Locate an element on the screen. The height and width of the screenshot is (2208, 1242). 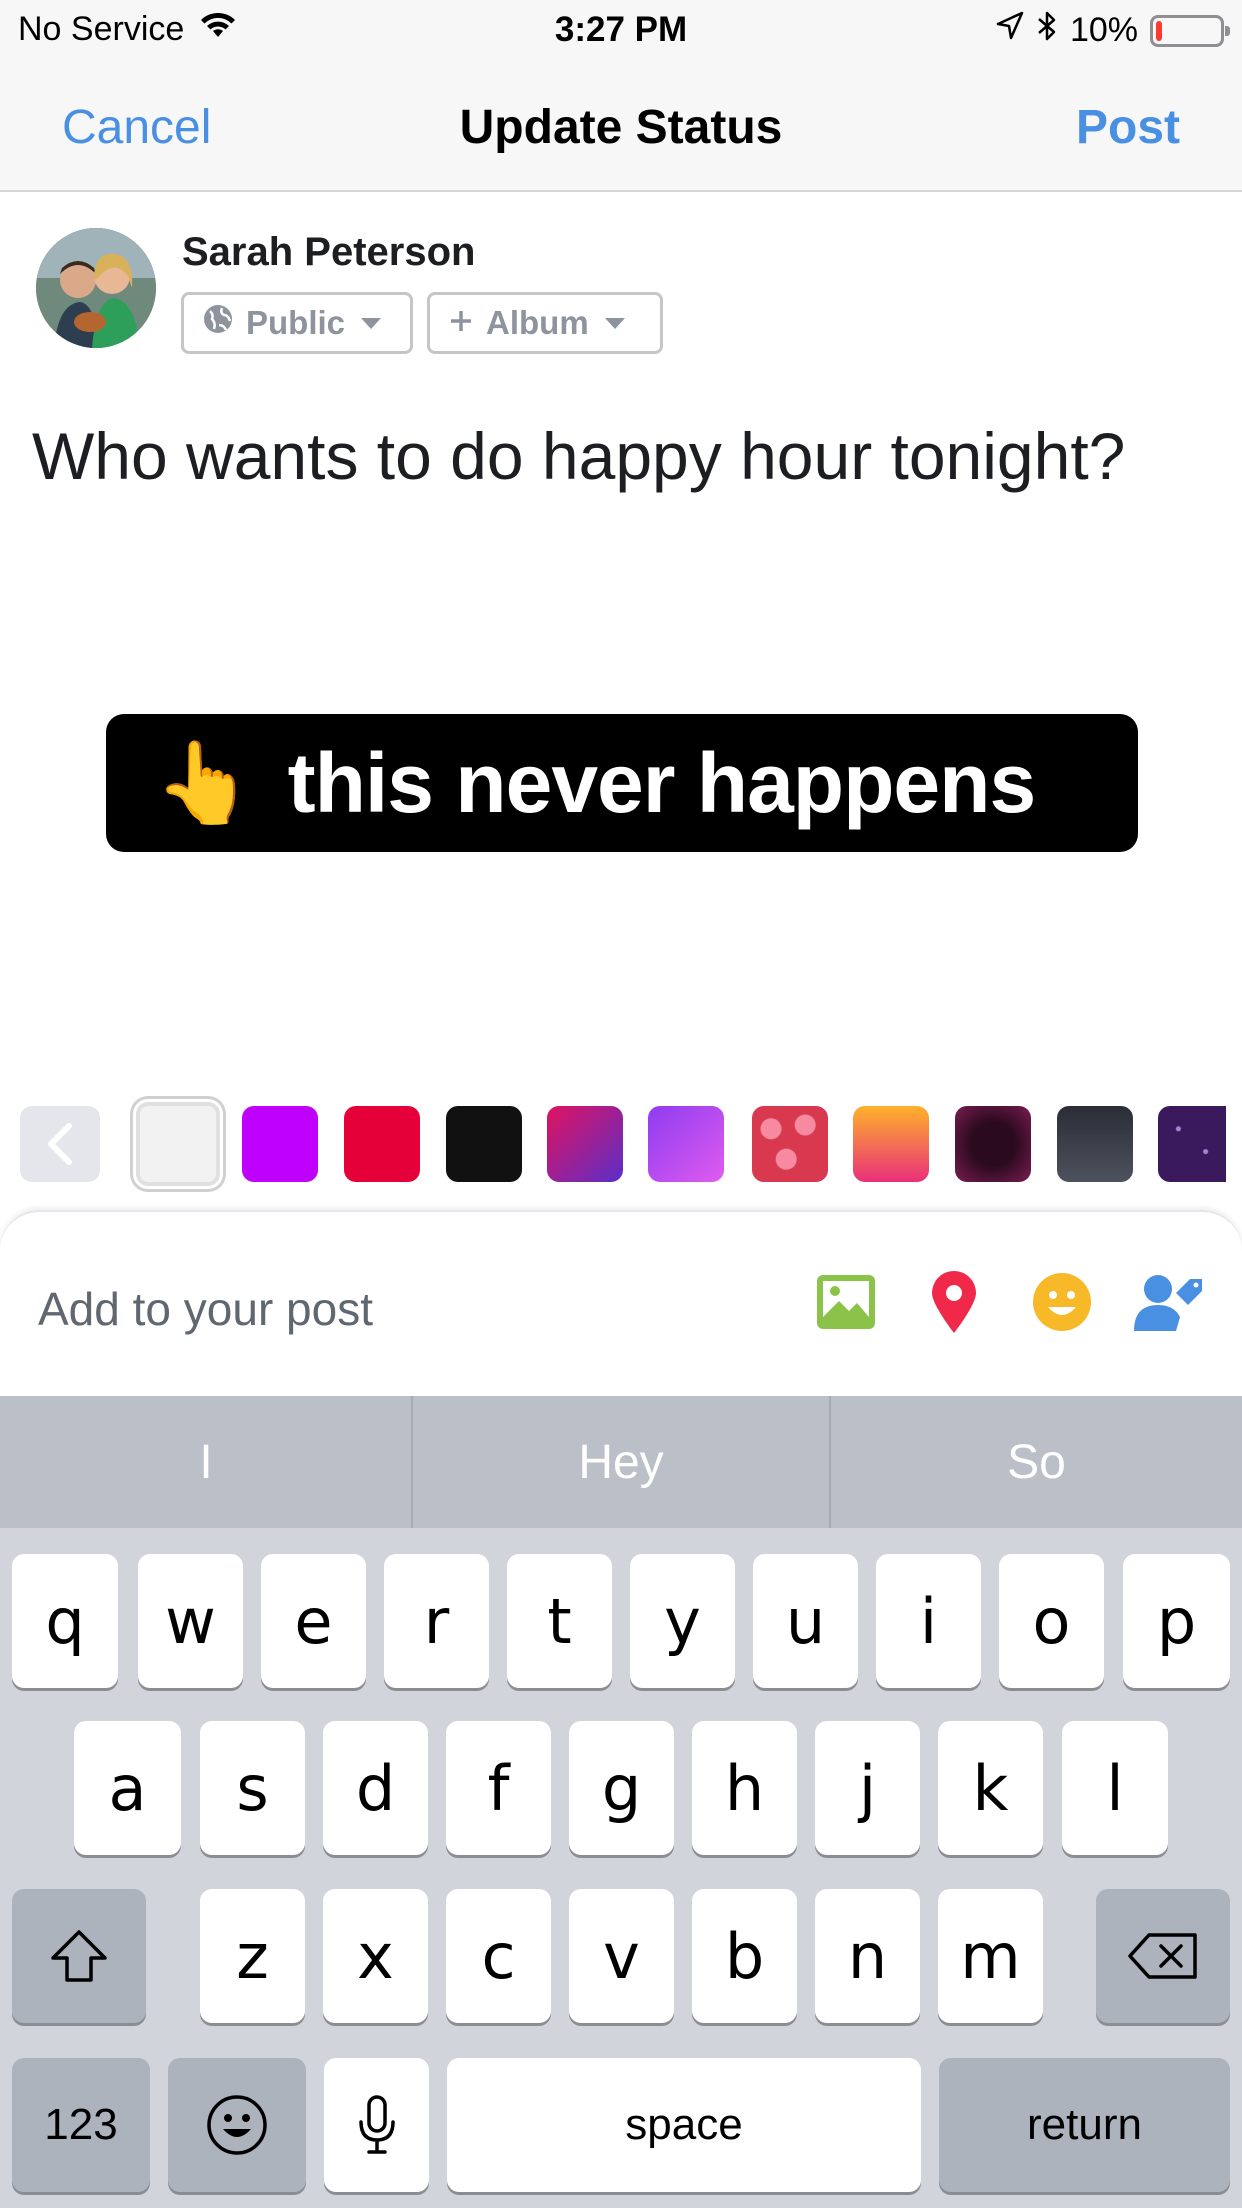
swatch-purple is located at coordinates (280, 1144).